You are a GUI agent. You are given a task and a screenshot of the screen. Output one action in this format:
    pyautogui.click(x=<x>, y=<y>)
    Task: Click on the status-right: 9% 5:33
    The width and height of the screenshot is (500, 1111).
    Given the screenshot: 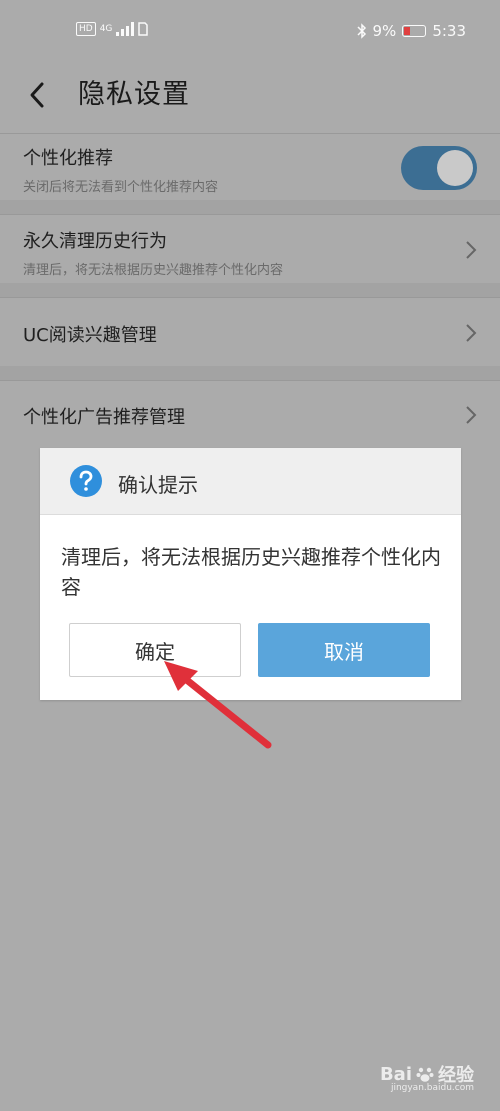 What is the action you would take?
    pyautogui.click(x=411, y=31)
    